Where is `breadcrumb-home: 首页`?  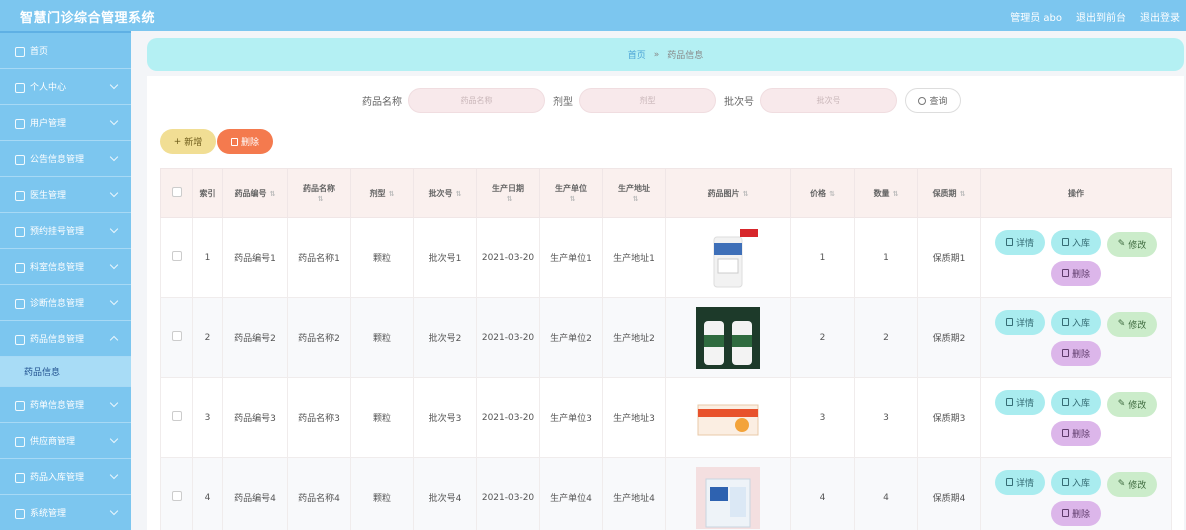
breadcrumb-home: 首页 is located at coordinates (637, 54).